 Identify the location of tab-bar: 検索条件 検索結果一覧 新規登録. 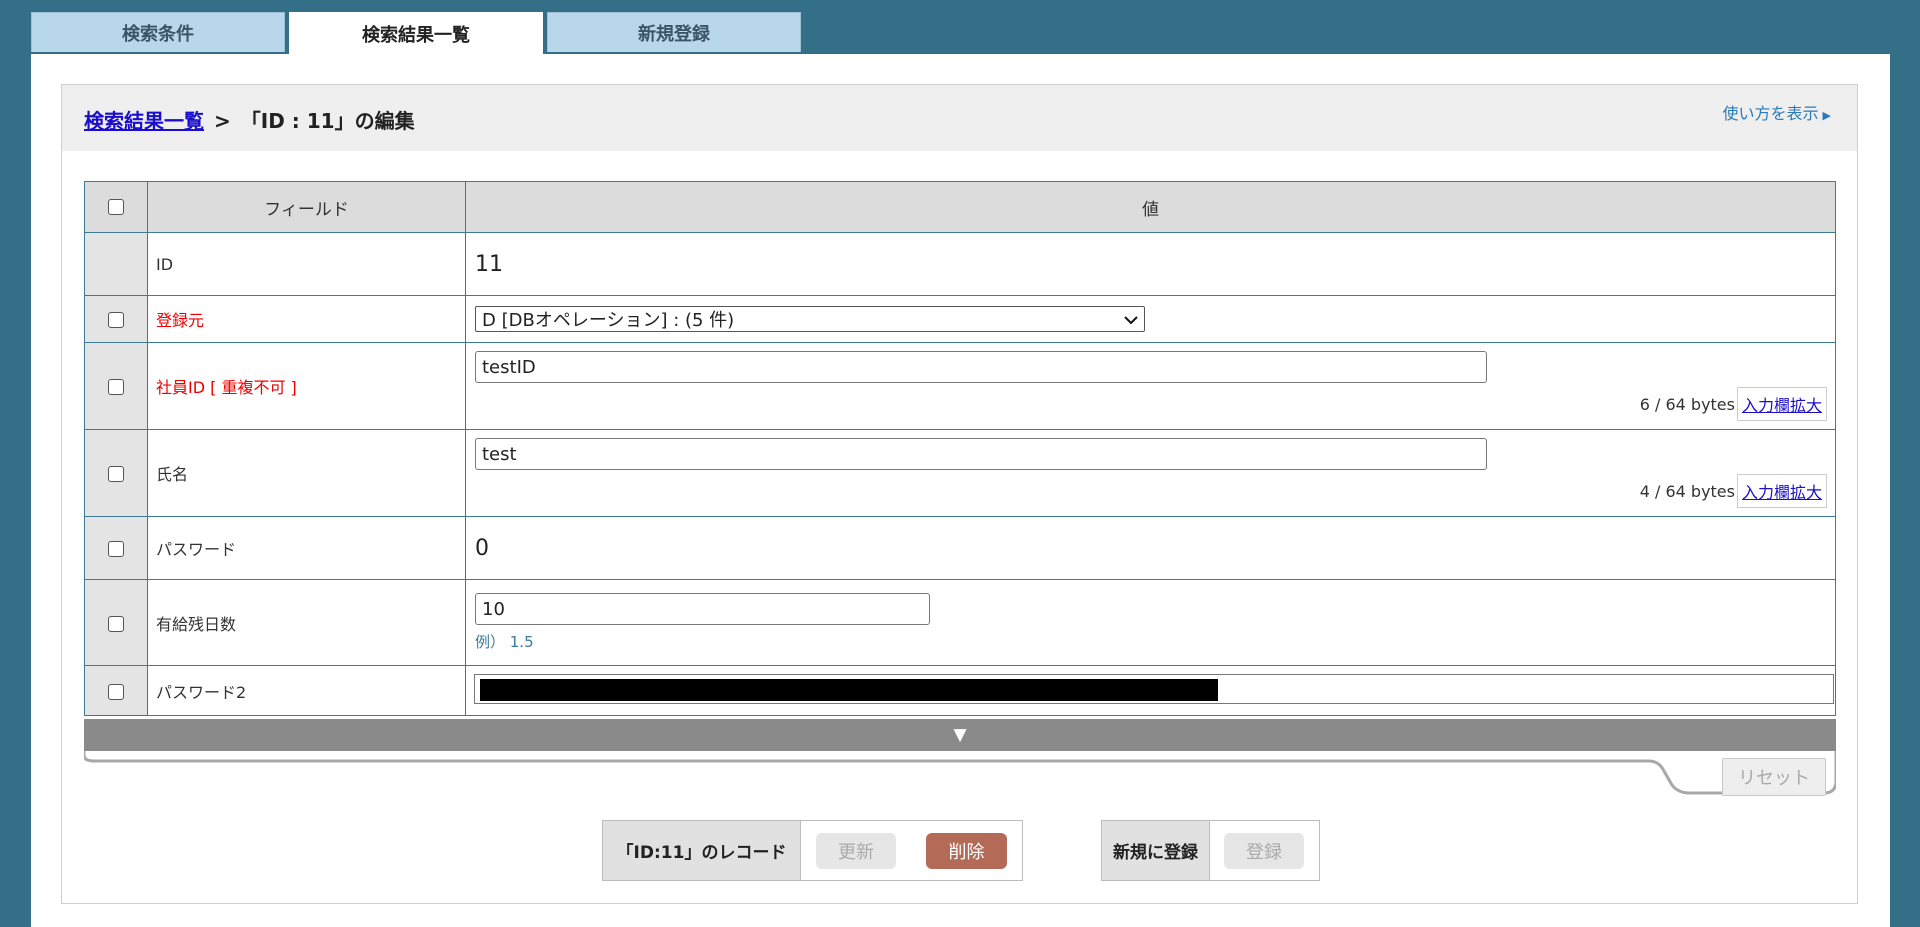
(416, 33).